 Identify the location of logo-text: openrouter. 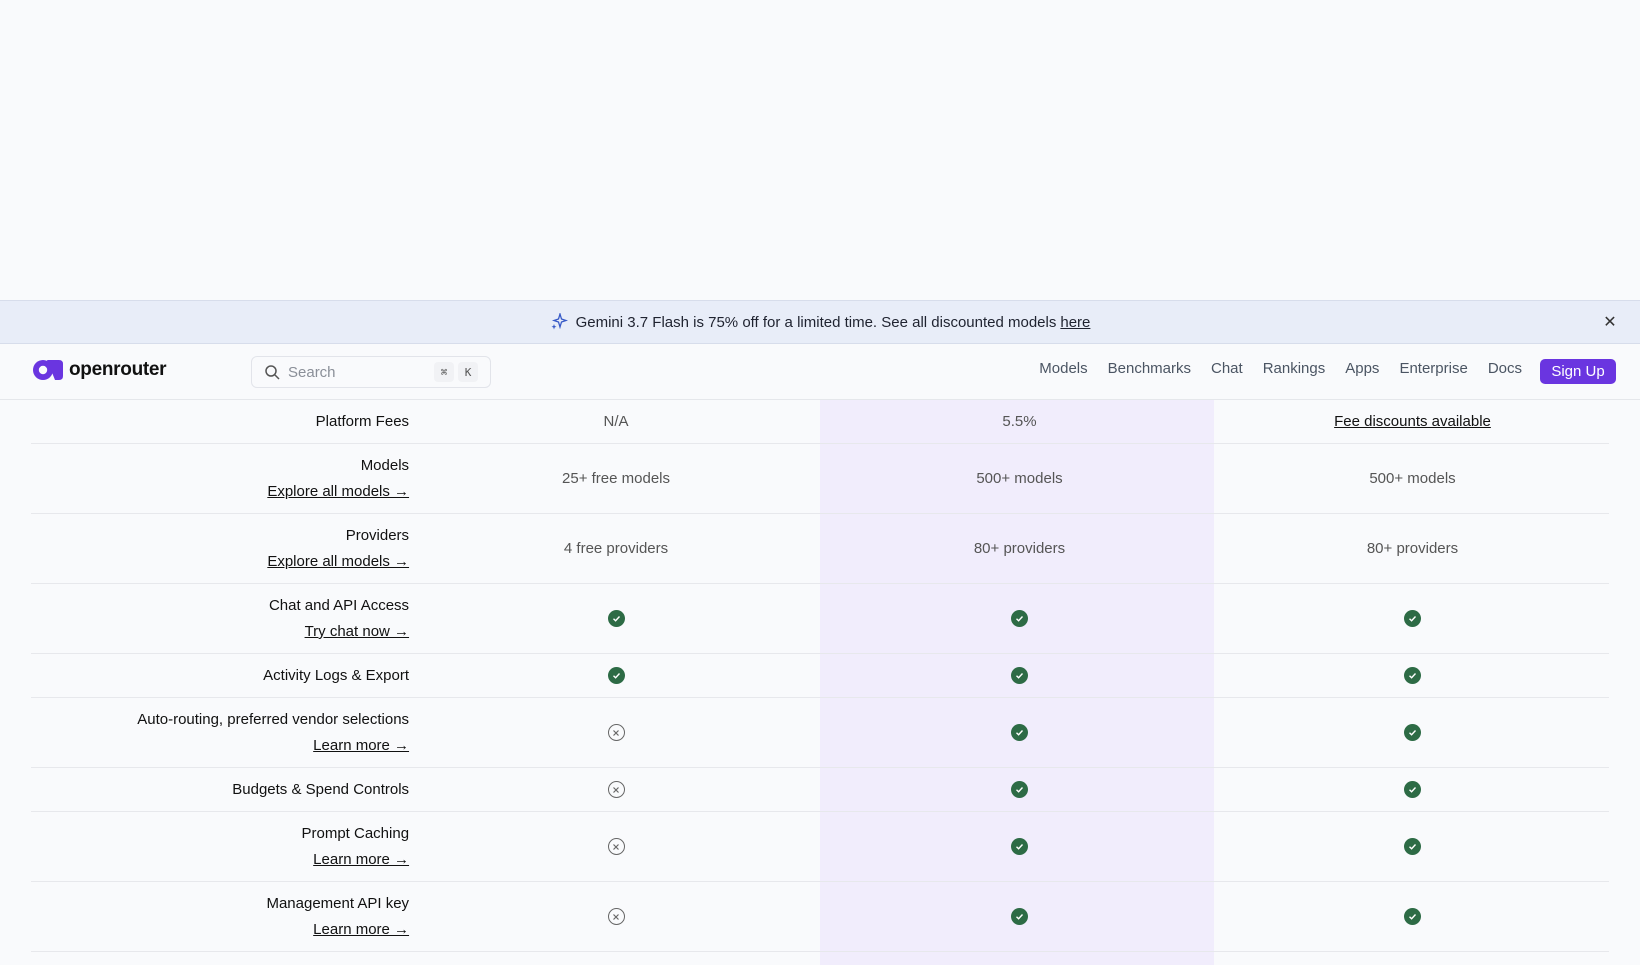
(118, 369).